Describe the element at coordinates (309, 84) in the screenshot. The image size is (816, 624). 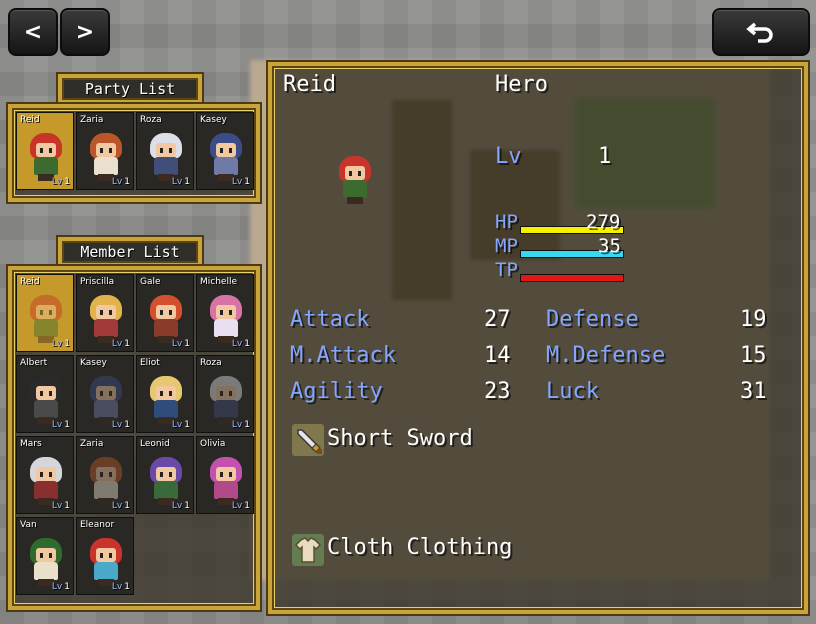
I see `actor-name: Reid` at that location.